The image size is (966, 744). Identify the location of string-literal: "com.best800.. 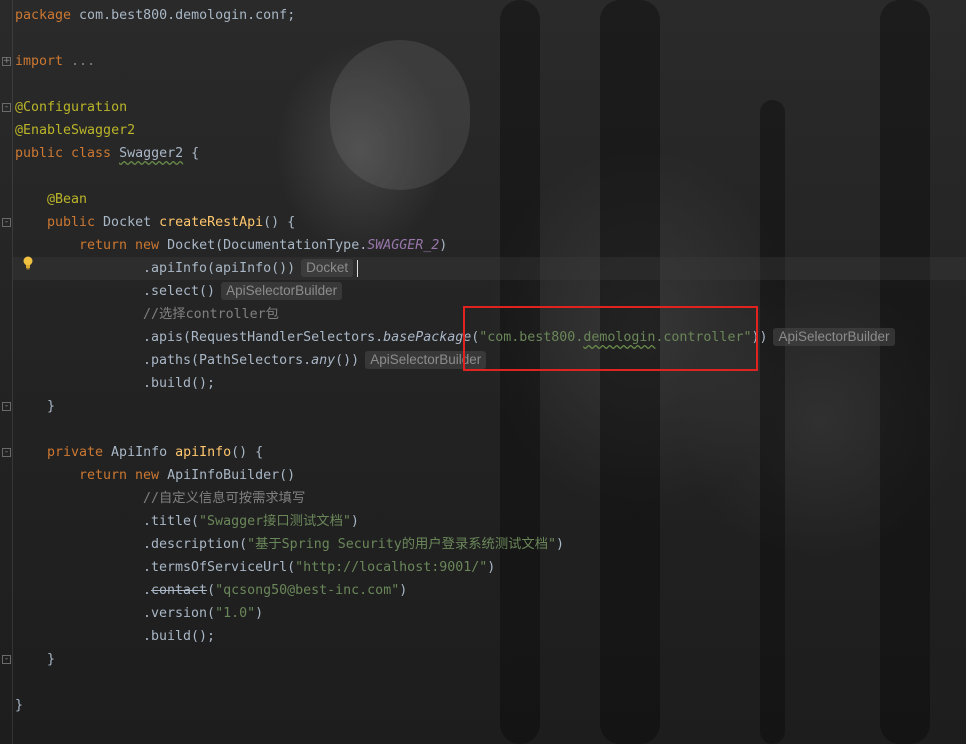
(531, 337).